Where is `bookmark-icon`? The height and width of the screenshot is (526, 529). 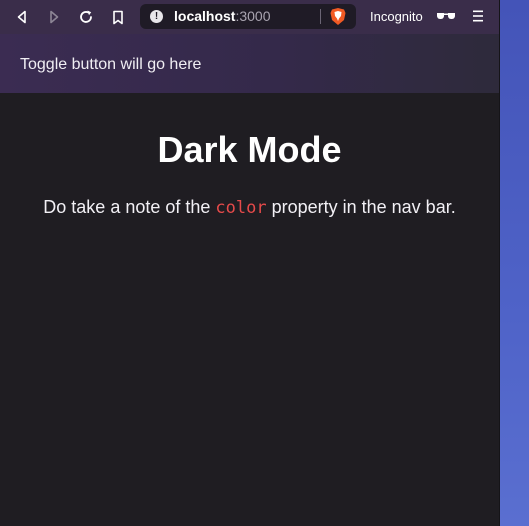 bookmark-icon is located at coordinates (118, 17).